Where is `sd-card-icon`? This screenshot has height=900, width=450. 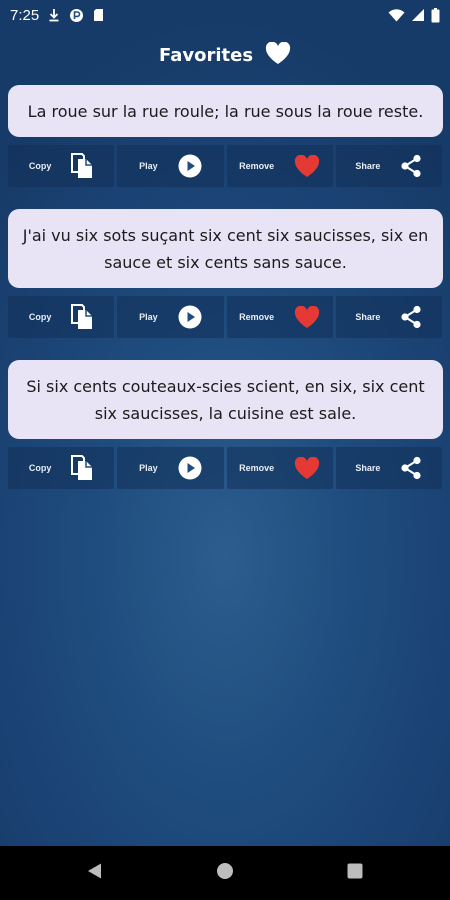 sd-card-icon is located at coordinates (98, 15).